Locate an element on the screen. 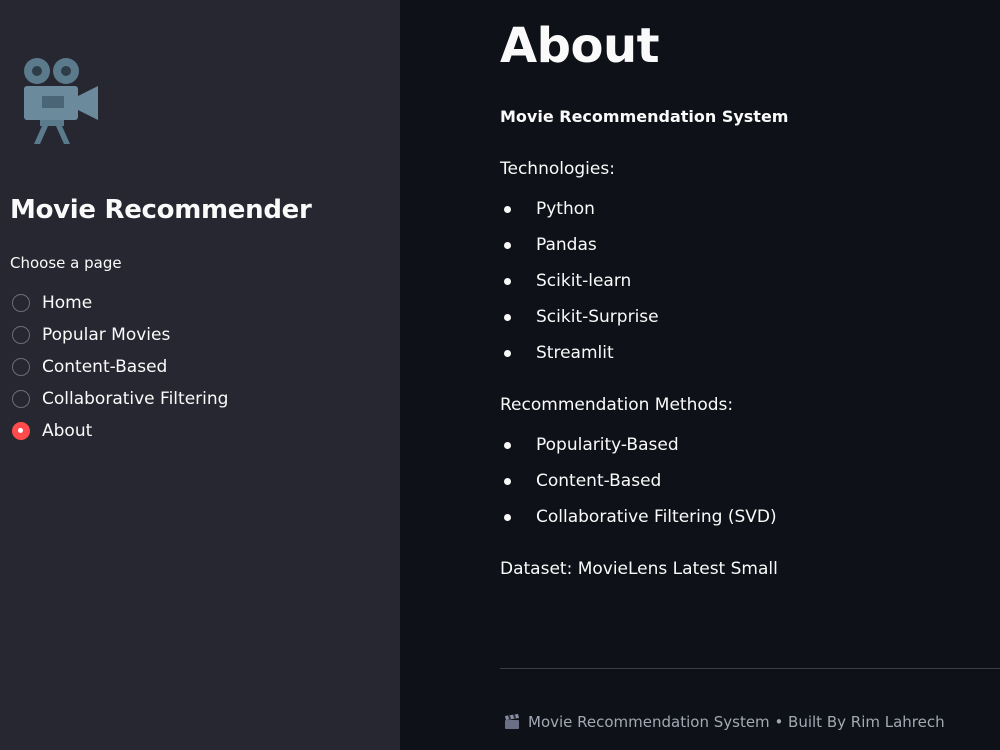  list-item: Collaborative Filtering (SVD) is located at coordinates (740, 523).